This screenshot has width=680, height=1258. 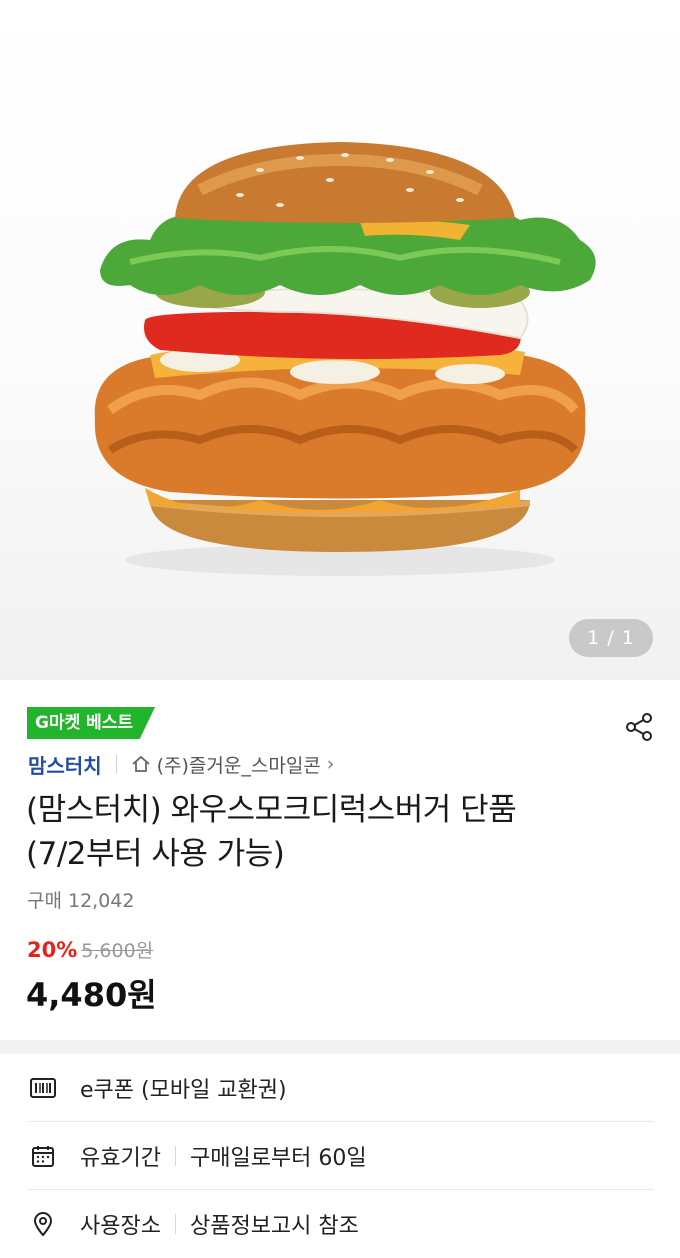 I want to click on discount-row: 20% 5,600원, so click(x=90, y=949).